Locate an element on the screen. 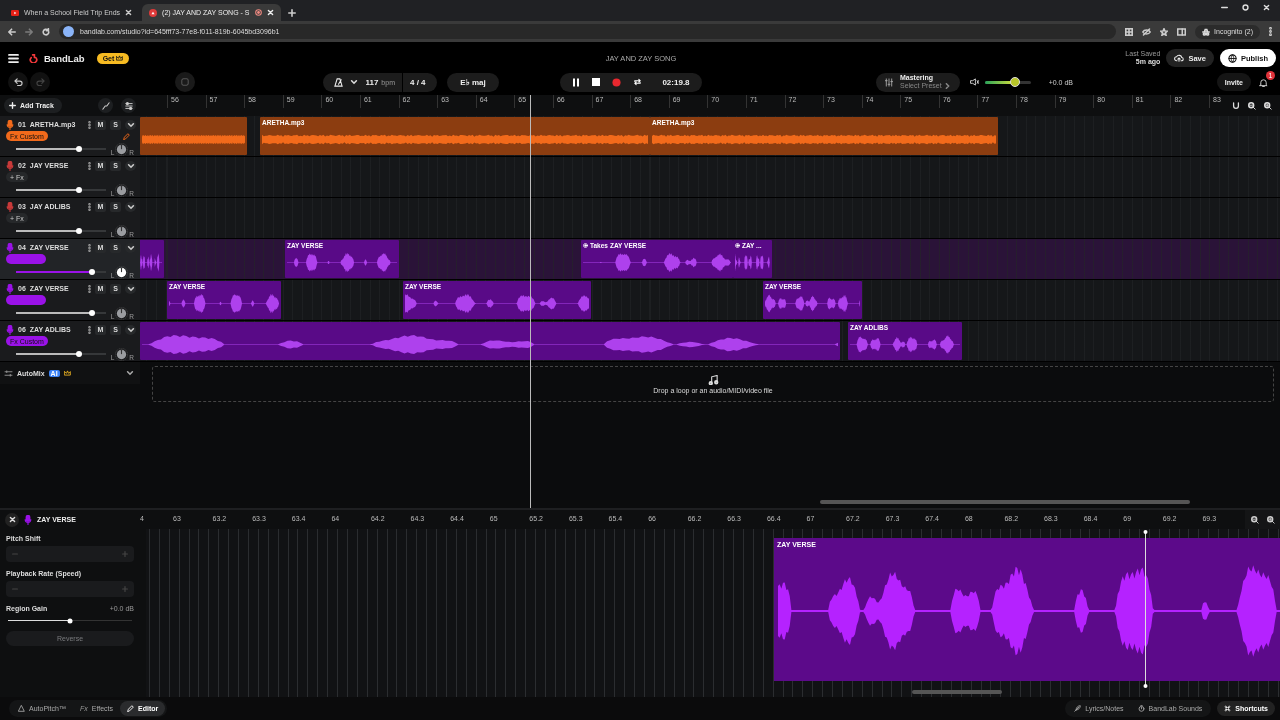  playhead is located at coordinates (1145, 609).